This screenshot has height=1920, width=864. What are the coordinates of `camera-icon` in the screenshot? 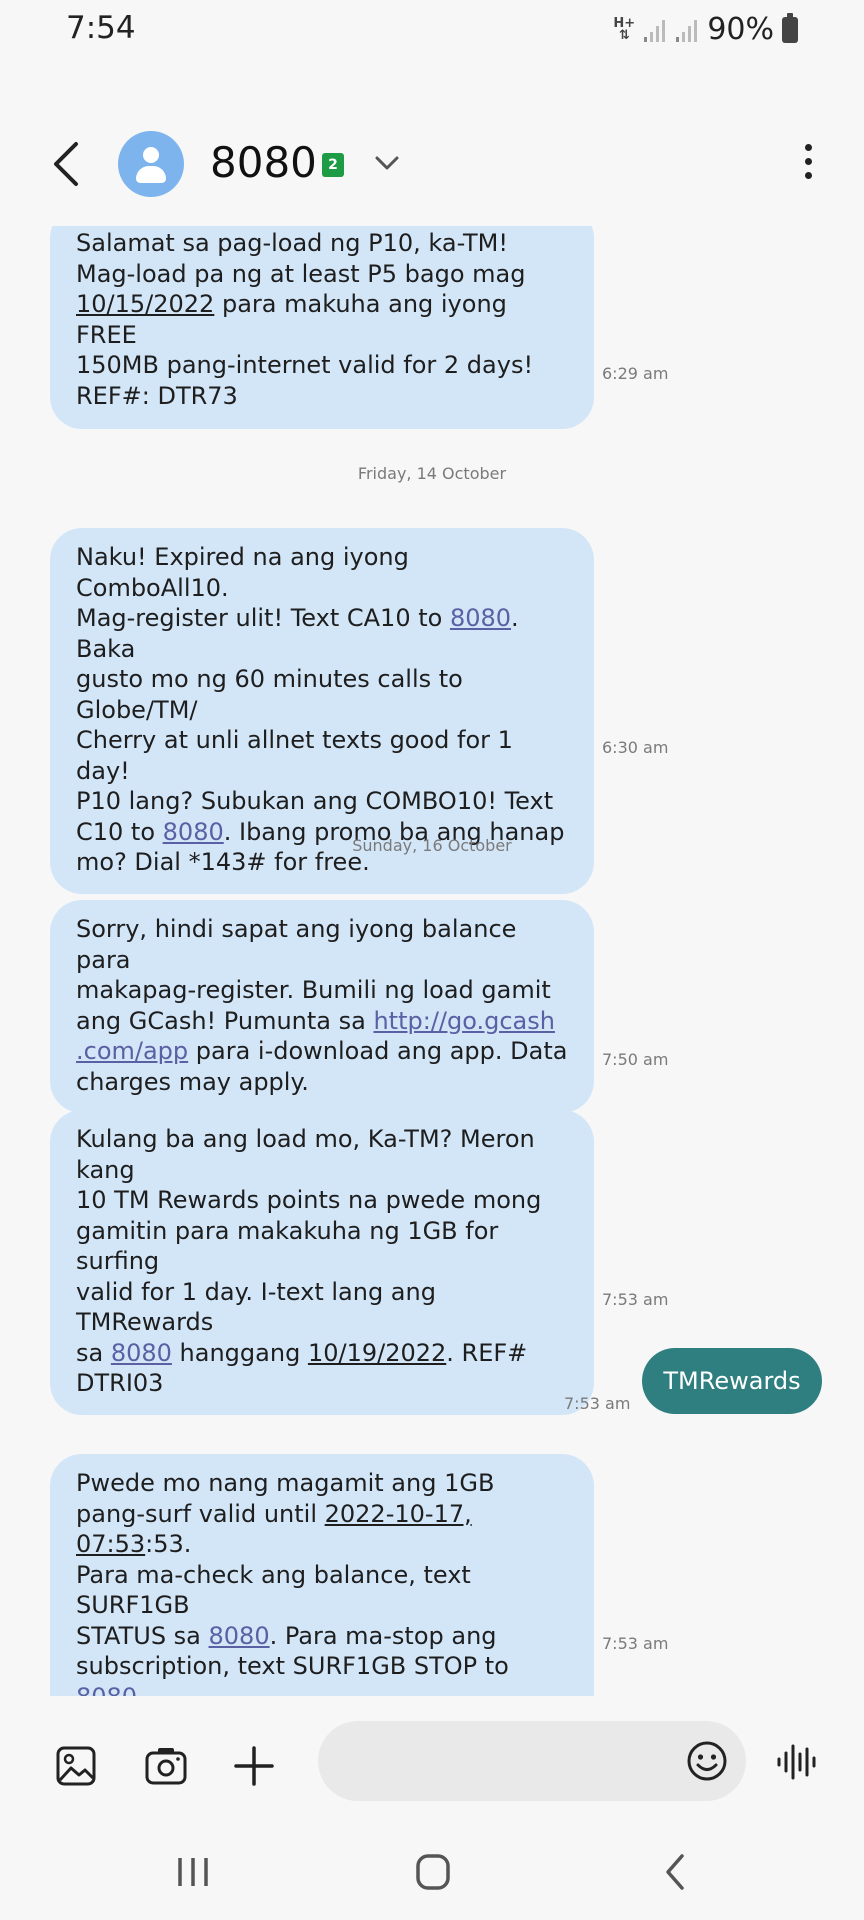 It's located at (166, 1766).